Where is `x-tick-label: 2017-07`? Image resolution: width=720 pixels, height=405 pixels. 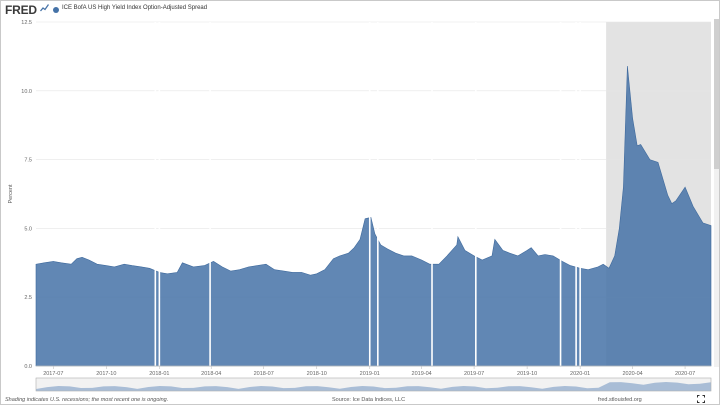
x-tick-label: 2017-07 is located at coordinates (53, 374).